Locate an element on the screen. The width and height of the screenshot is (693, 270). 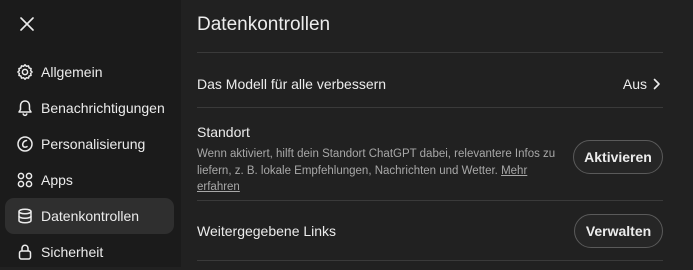
sidebar-item-label: Apps is located at coordinates (57, 180).